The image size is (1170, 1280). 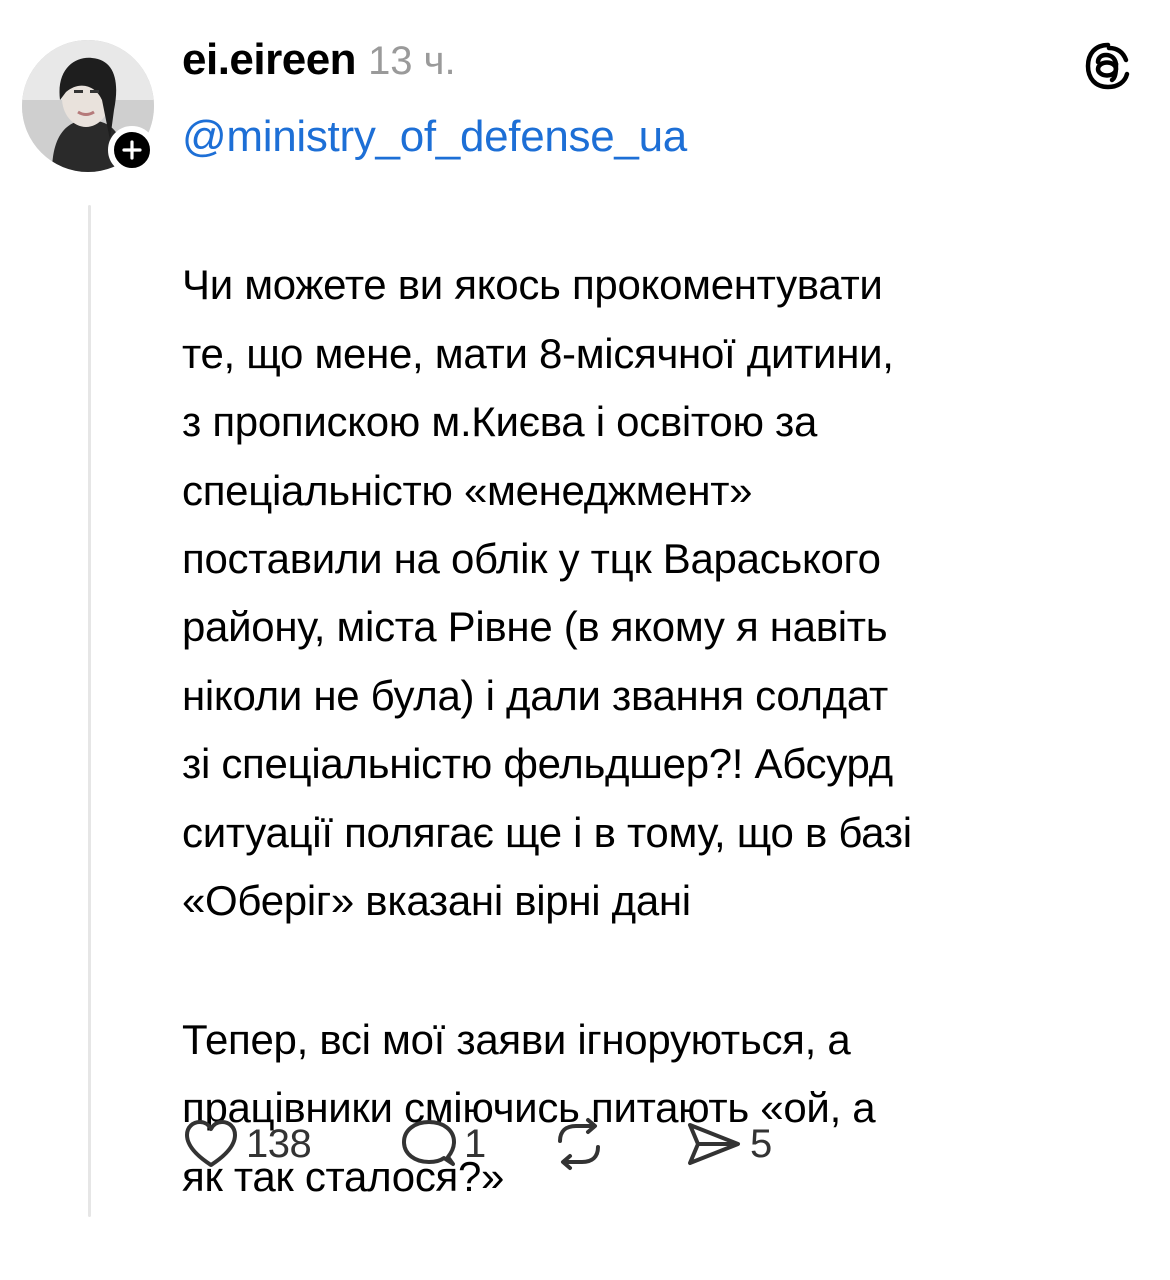 I want to click on mention-link: @ministry_of_defense_ua, so click(x=434, y=137).